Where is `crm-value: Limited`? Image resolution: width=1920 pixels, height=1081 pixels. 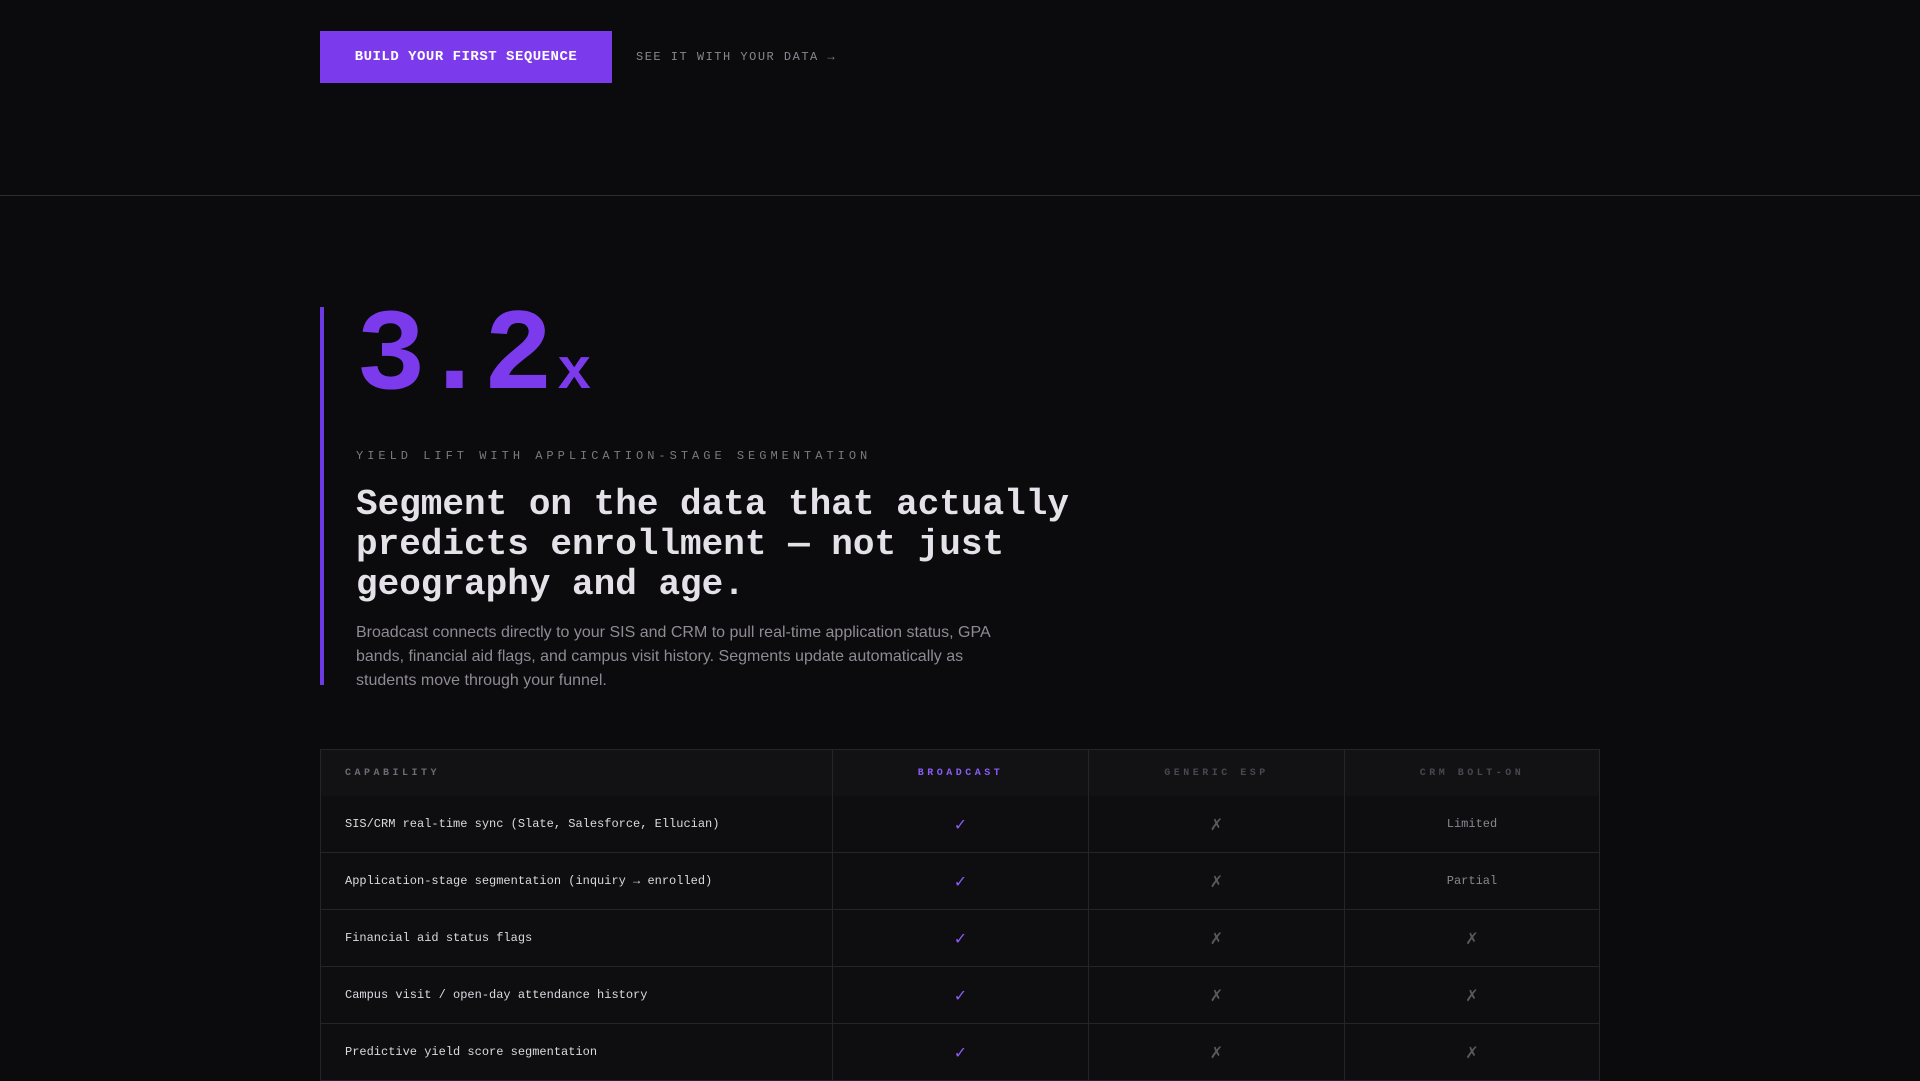 crm-value: Limited is located at coordinates (1472, 824).